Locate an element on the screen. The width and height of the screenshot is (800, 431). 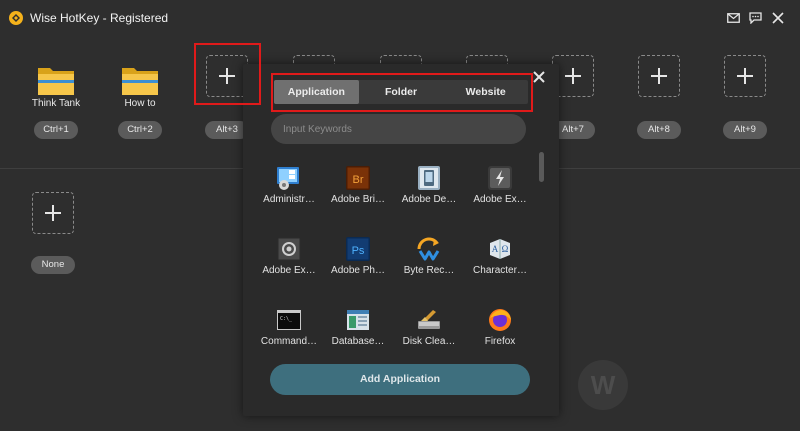
scrollbar-thumb is located at coordinates (541, 167).